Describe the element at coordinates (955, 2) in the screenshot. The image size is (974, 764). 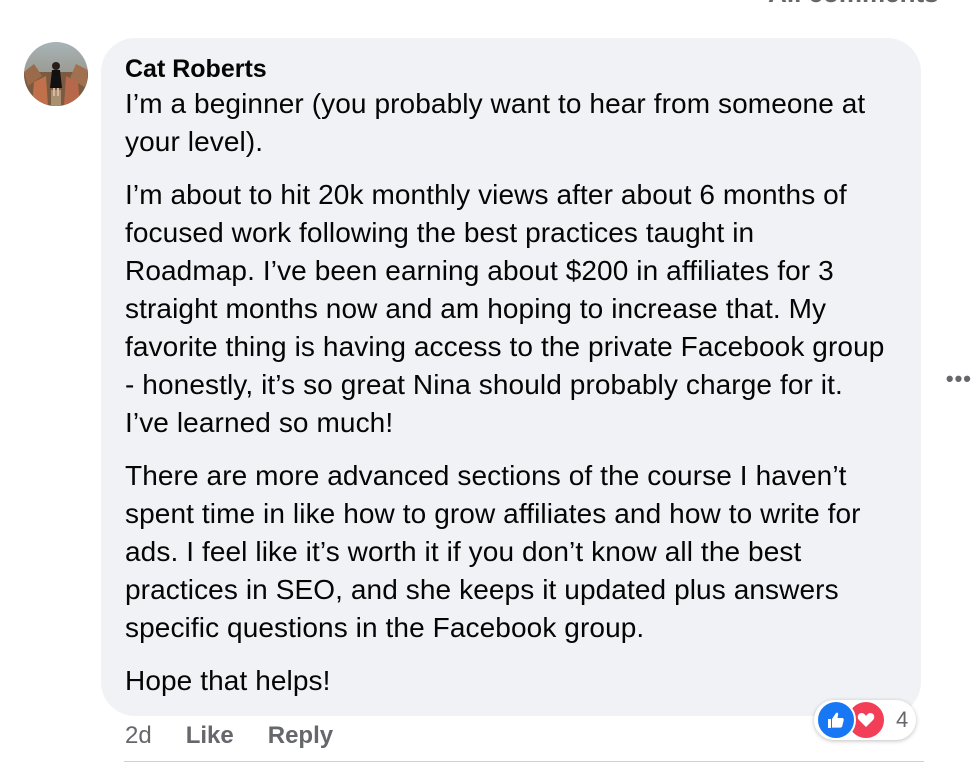
I see `chevron-down-icon: ⌄` at that location.